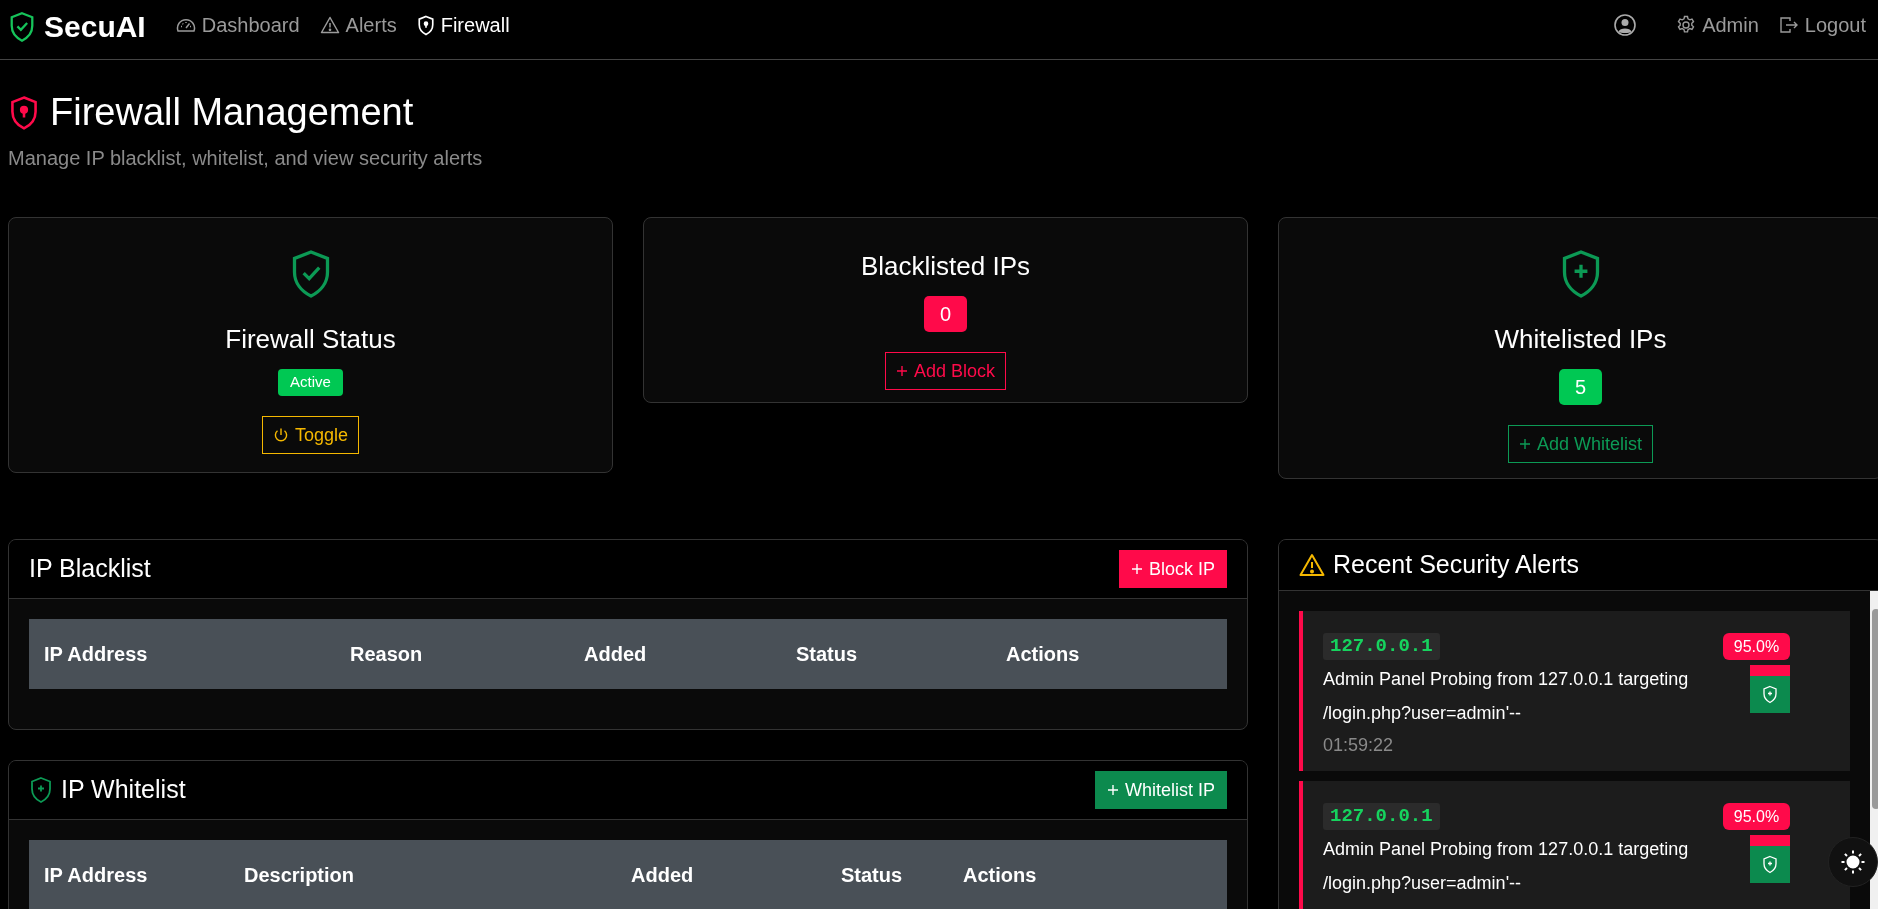 The width and height of the screenshot is (1878, 909). What do you see at coordinates (280, 435) in the screenshot?
I see `power-icon` at bounding box center [280, 435].